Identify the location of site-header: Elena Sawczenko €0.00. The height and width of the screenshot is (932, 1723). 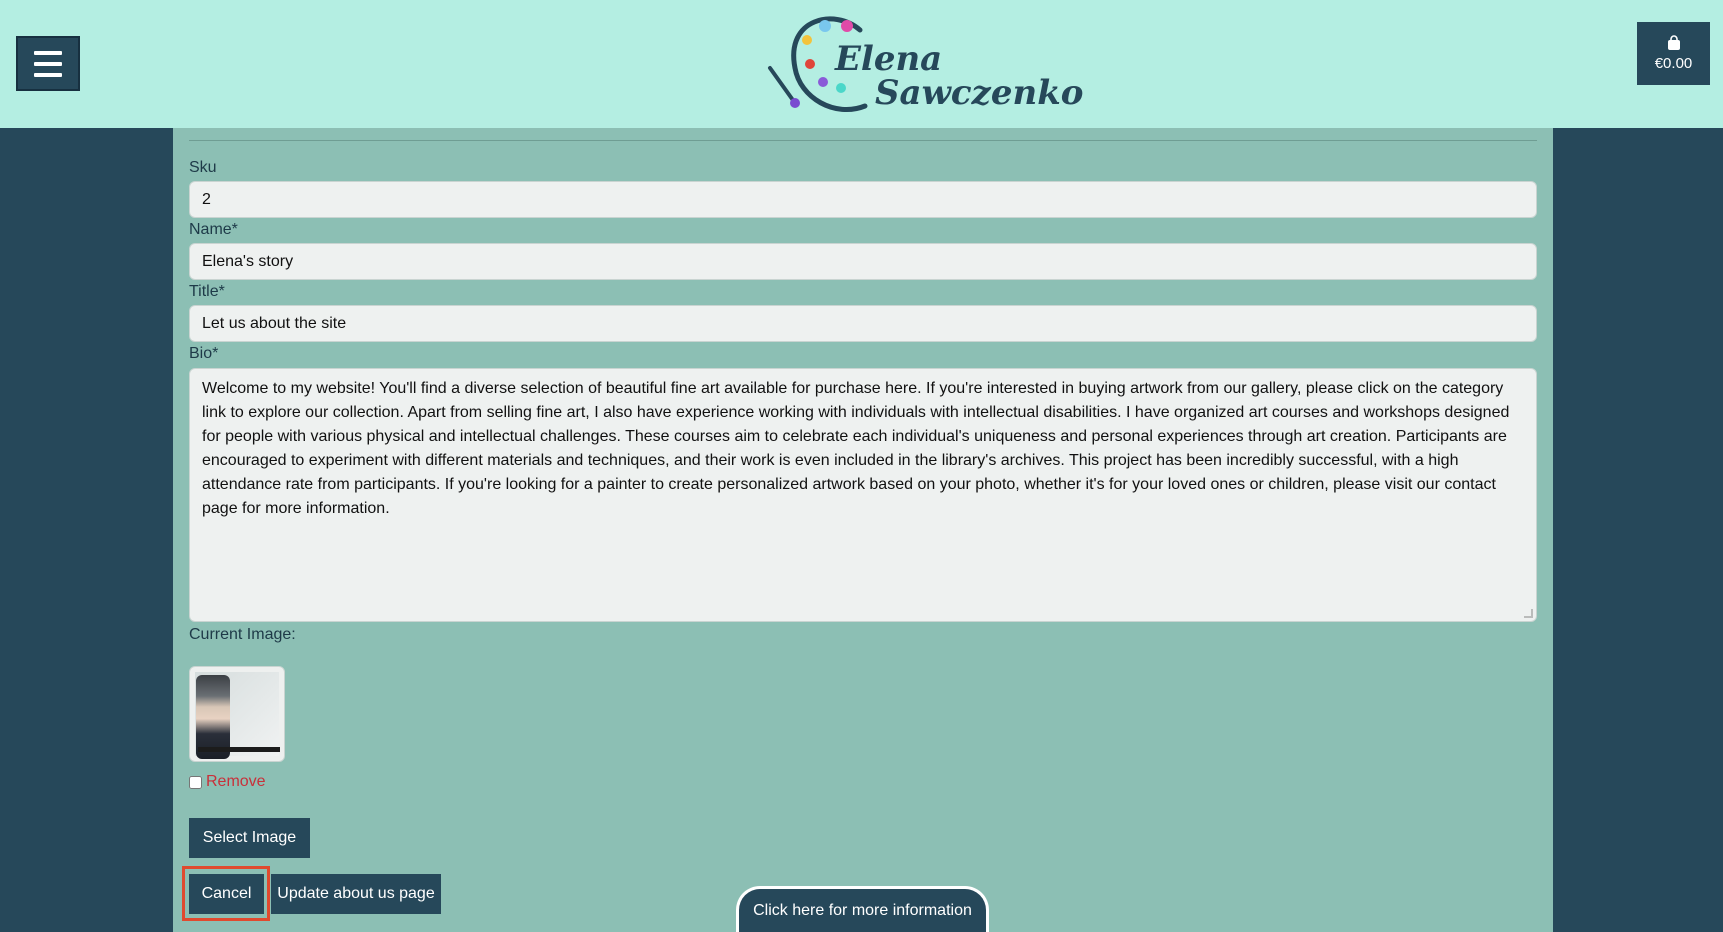
(861, 64).